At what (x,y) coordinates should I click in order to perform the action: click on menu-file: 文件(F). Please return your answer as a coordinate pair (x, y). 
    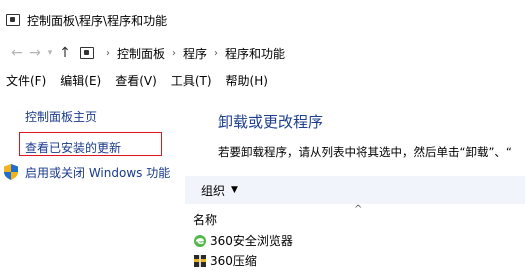
    Looking at the image, I should click on (26, 80).